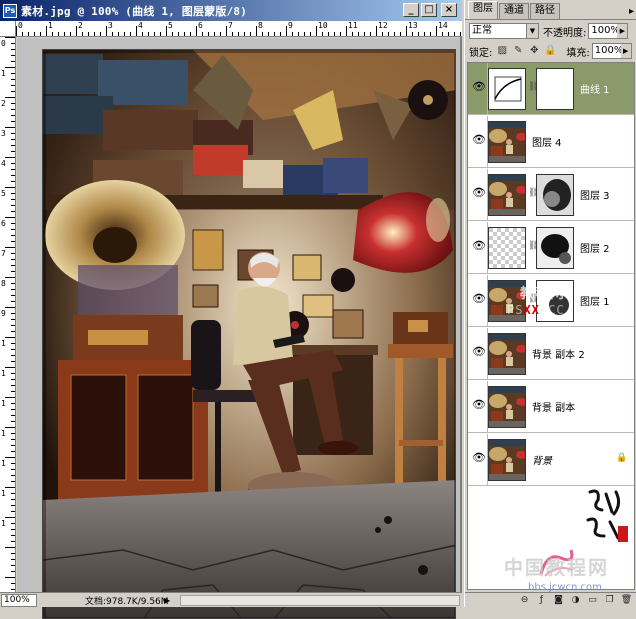 This screenshot has width=636, height=619. I want to click on lock-pixels-icon: ✎, so click(518, 51).